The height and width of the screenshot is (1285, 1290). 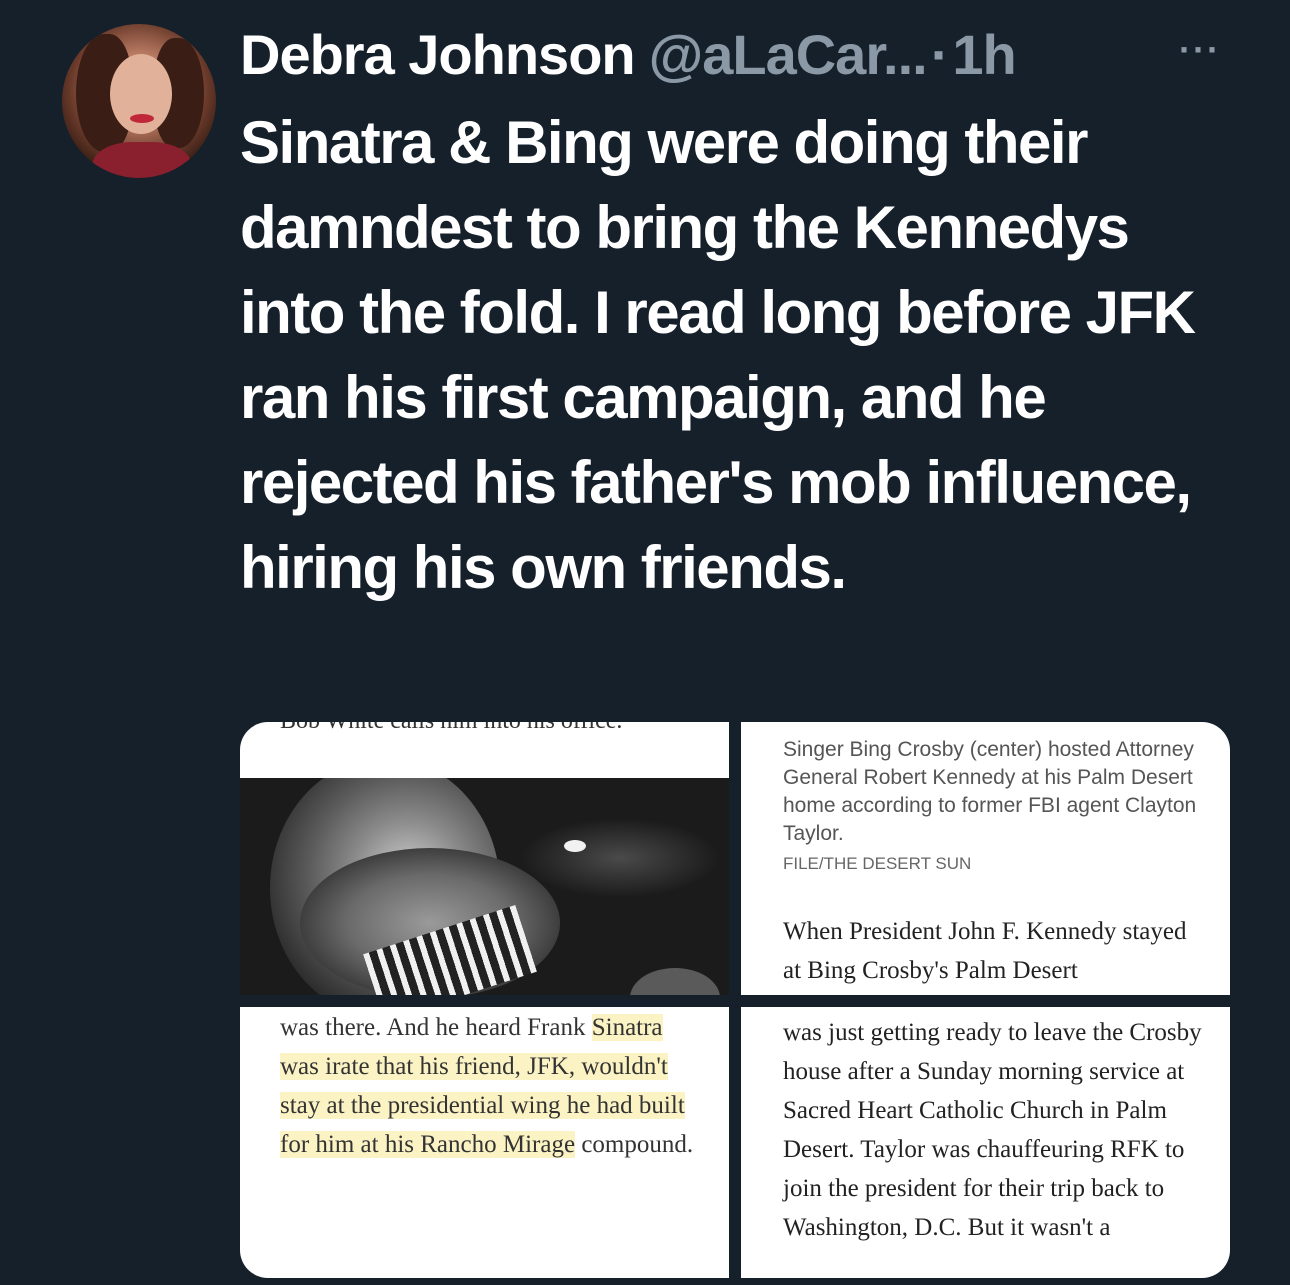 I want to click on photo-glow, so click(x=620, y=858).